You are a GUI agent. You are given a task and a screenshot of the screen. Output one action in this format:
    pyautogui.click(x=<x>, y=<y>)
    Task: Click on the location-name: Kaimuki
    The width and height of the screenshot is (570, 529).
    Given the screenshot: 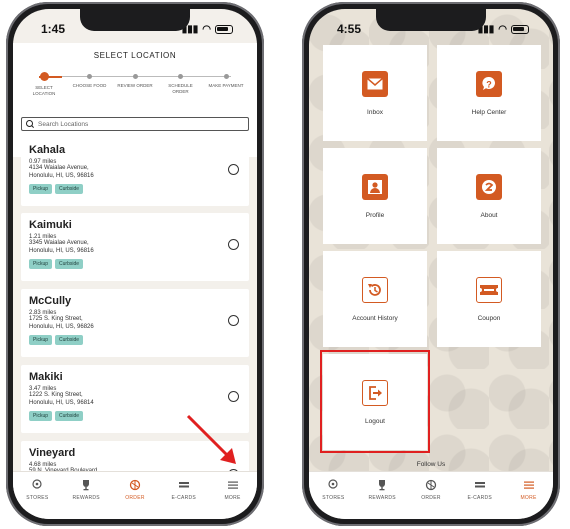 What is the action you would take?
    pyautogui.click(x=50, y=225)
    